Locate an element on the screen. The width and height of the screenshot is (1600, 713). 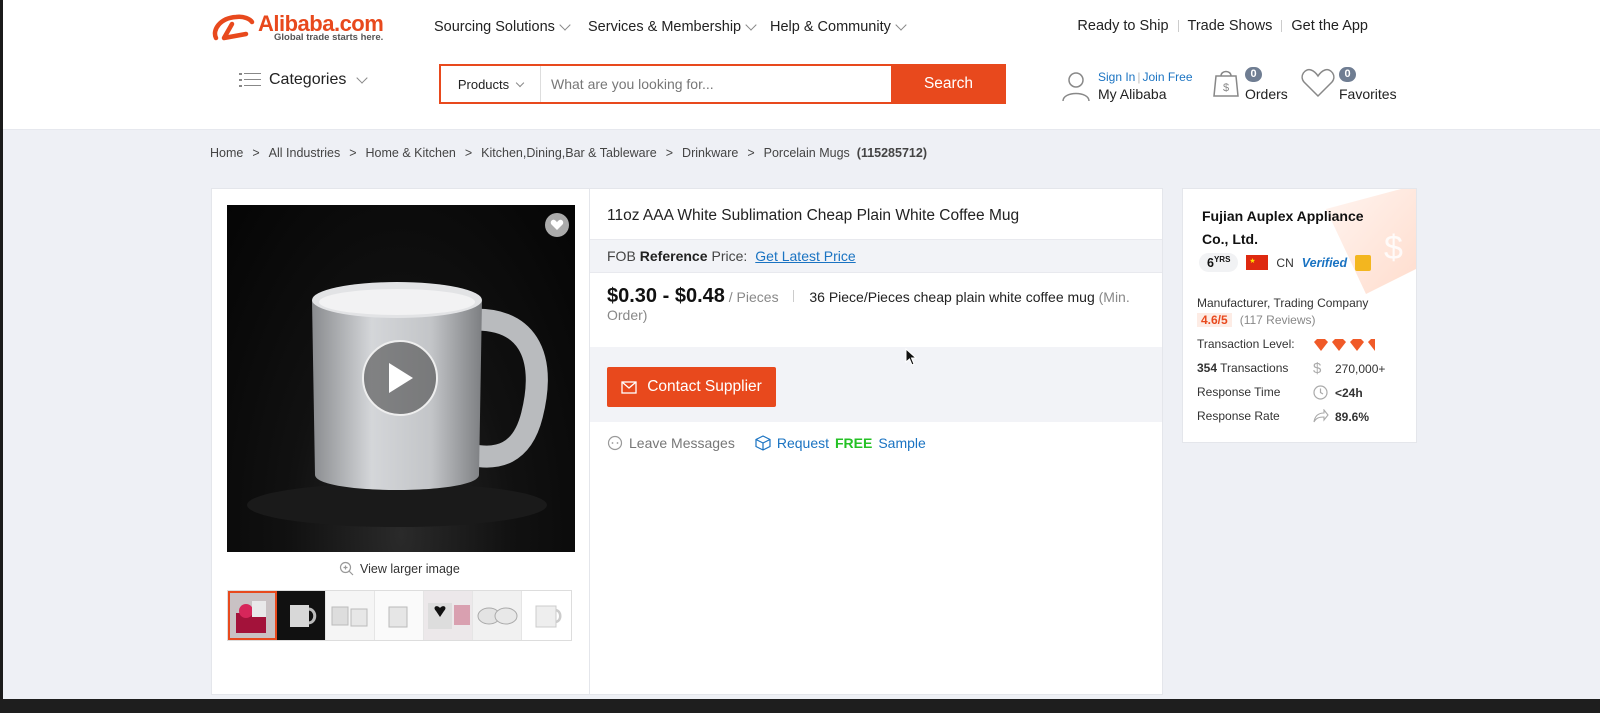
transactions-label: Transactions is located at coordinates (1254, 368).